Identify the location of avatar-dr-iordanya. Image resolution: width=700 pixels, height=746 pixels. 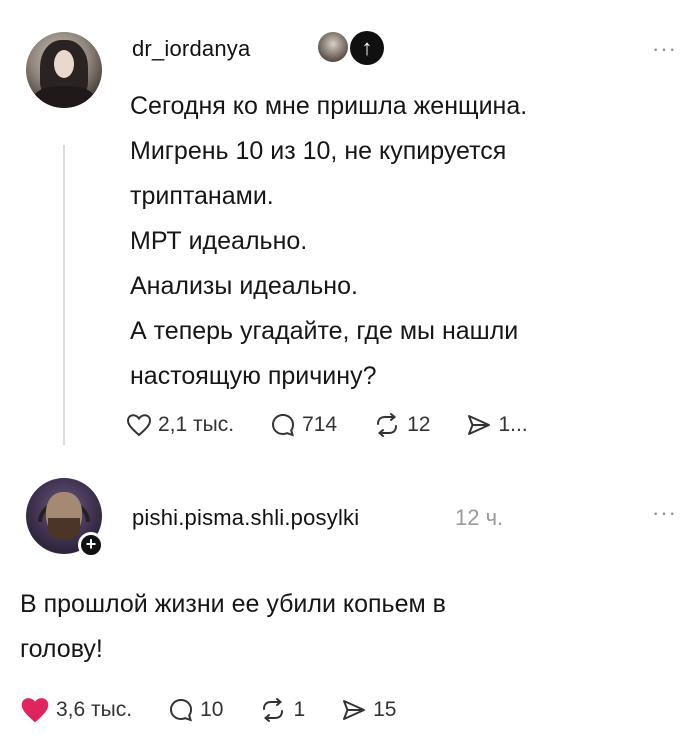
(64, 70).